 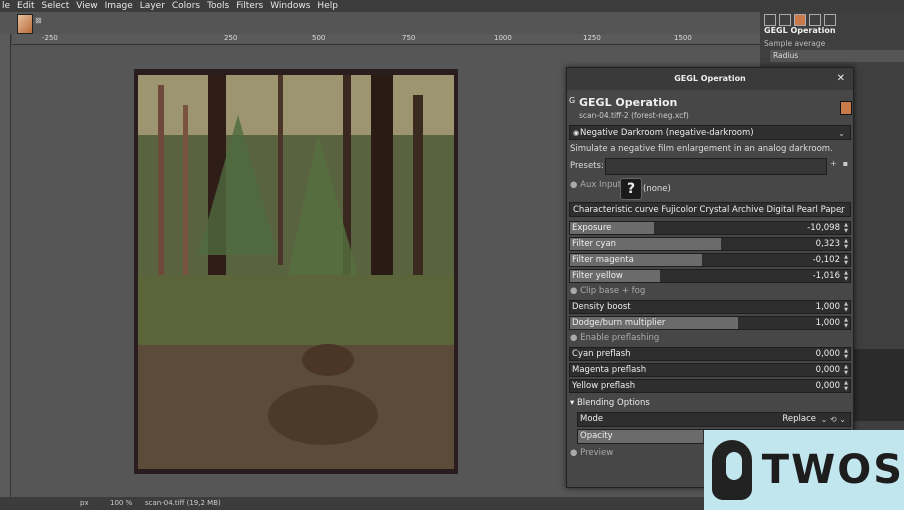 I want to click on dialog-subtitle: scan-04.tiff-2 (forest-neg.xcf), so click(x=634, y=115).